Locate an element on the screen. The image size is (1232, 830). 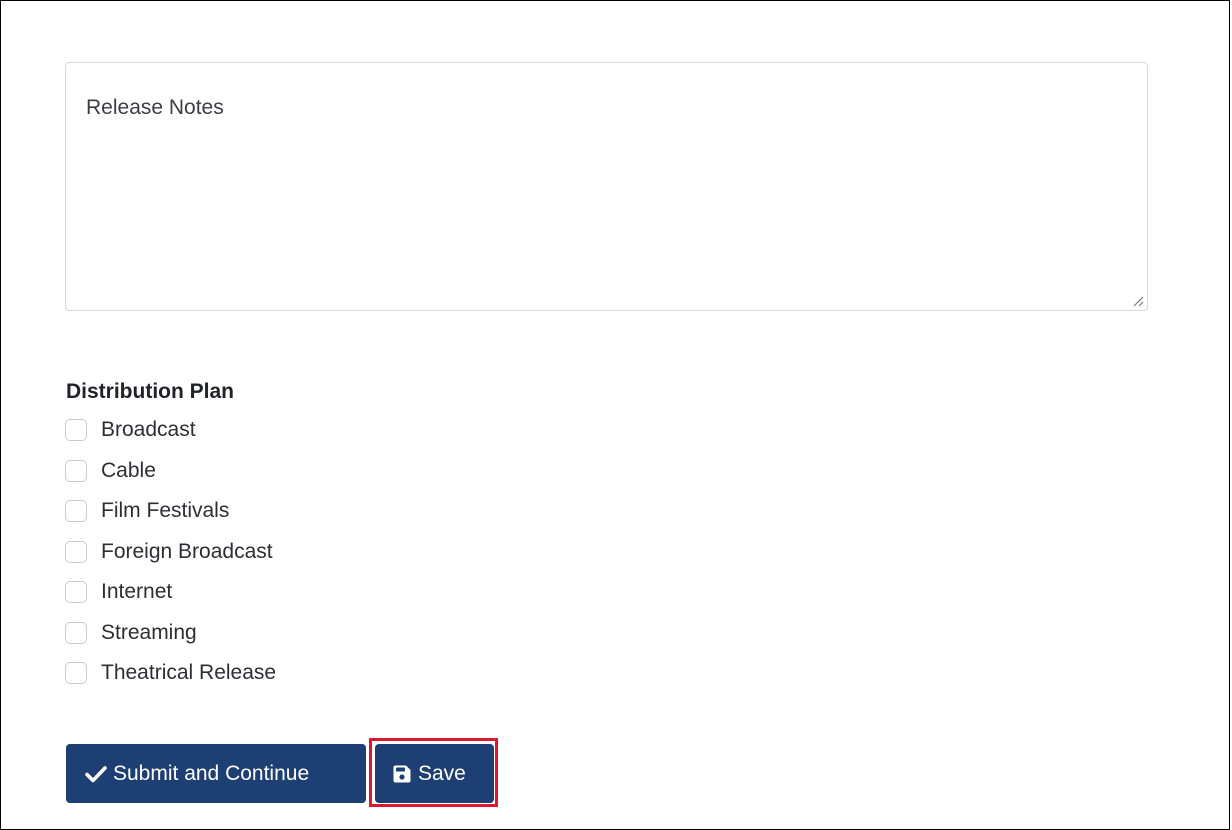
option-label: Film Festivals is located at coordinates (165, 511).